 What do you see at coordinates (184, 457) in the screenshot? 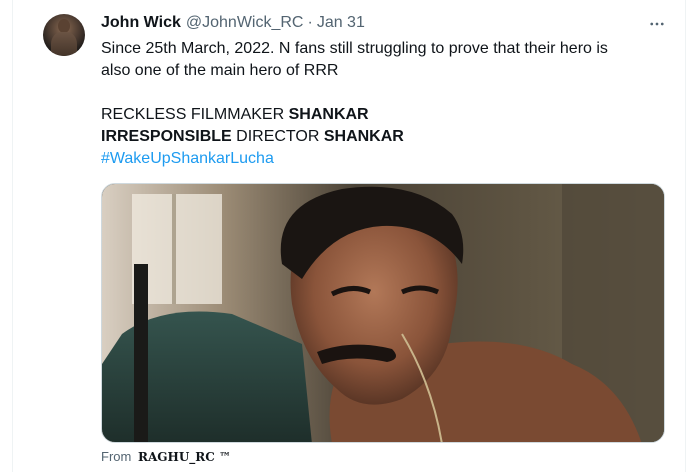
I see `attribution-source-link: RAGHU_RC ™` at bounding box center [184, 457].